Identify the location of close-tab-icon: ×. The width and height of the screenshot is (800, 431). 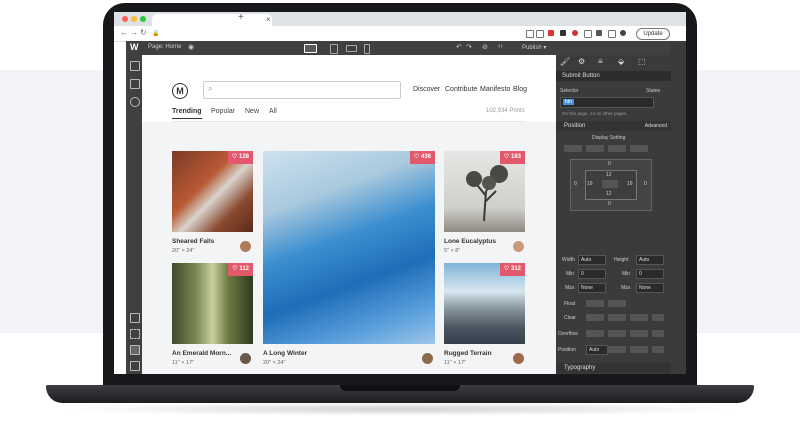
(268, 19).